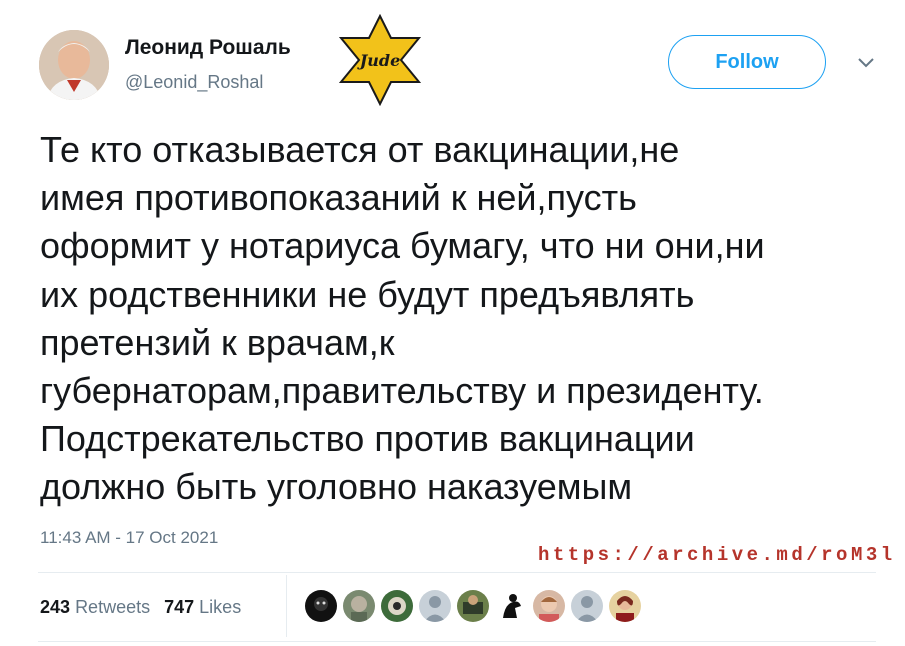  I want to click on author-avatar, so click(74, 65).